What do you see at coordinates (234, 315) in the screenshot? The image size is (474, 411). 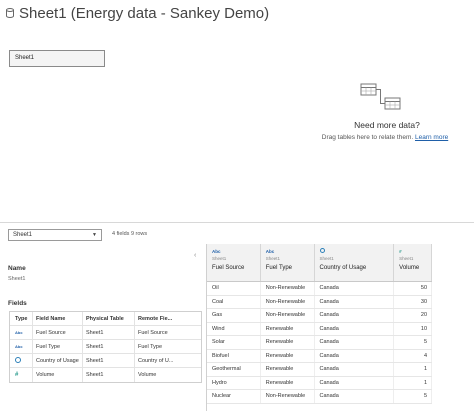 I see `cell-fuel-source: Gas` at bounding box center [234, 315].